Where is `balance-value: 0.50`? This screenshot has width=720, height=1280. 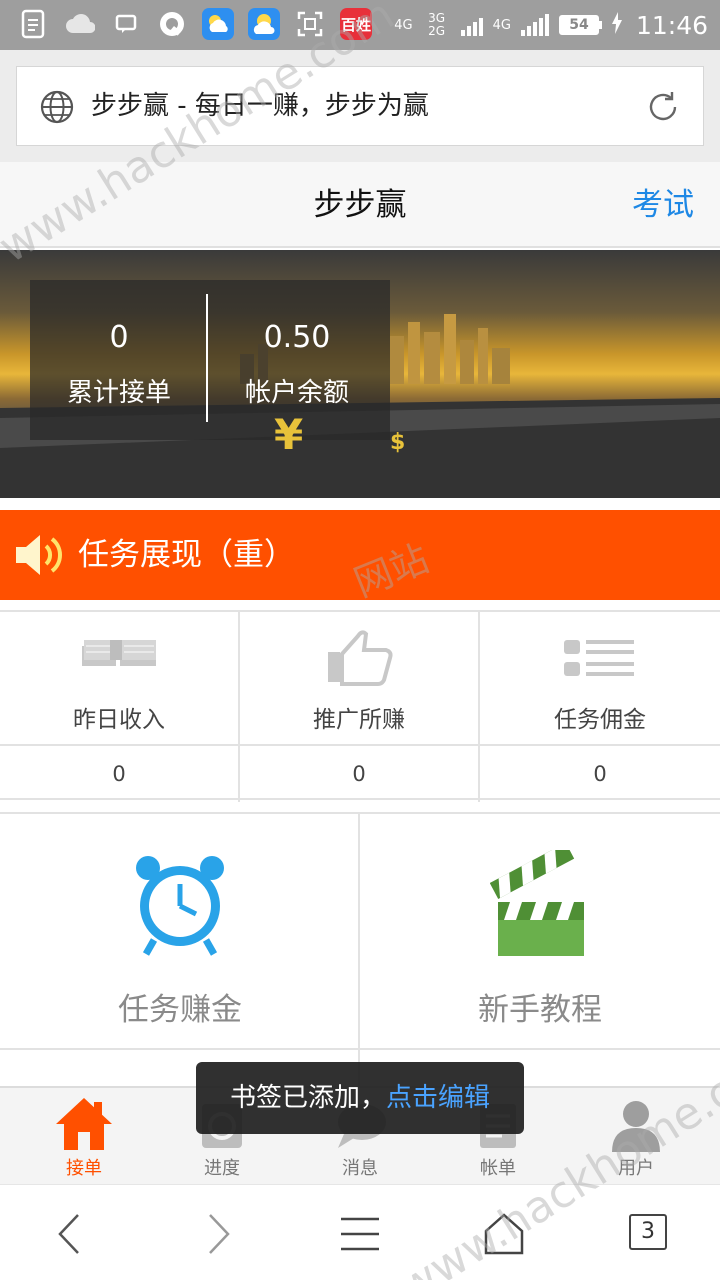
balance-value: 0.50 is located at coordinates (297, 337).